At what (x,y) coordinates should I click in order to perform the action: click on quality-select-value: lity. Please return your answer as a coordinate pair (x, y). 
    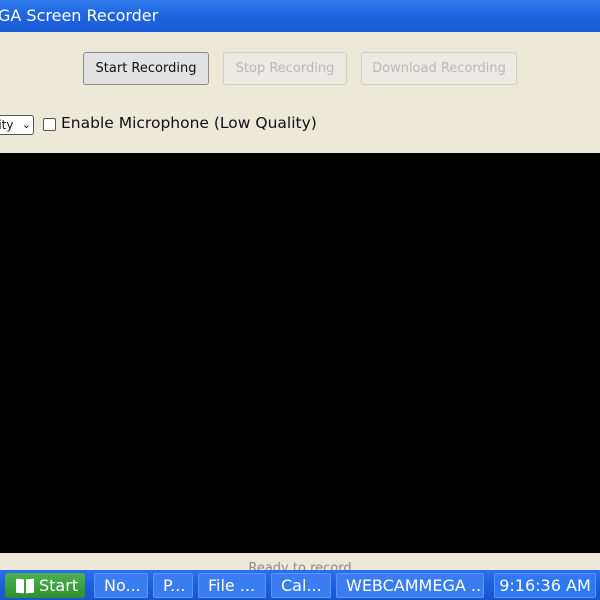
    Looking at the image, I should click on (7, 125).